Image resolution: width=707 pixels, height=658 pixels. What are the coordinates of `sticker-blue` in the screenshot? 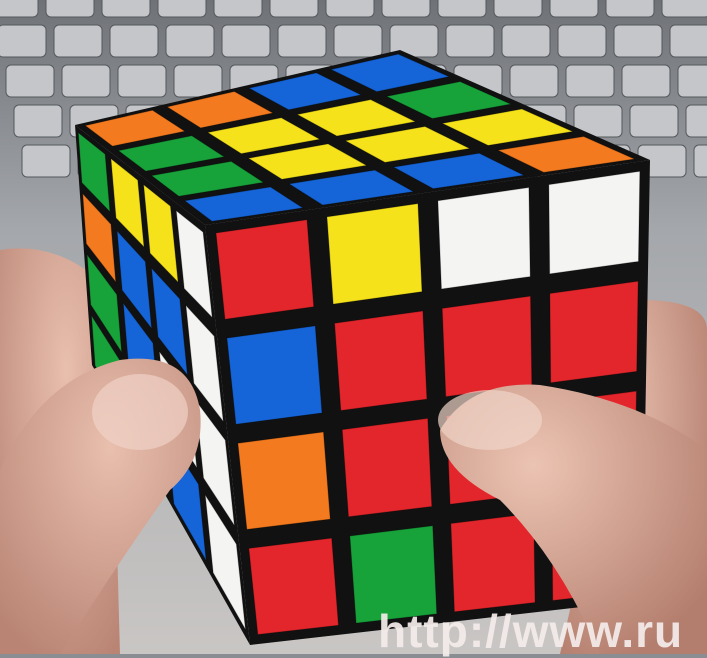 It's located at (274, 375).